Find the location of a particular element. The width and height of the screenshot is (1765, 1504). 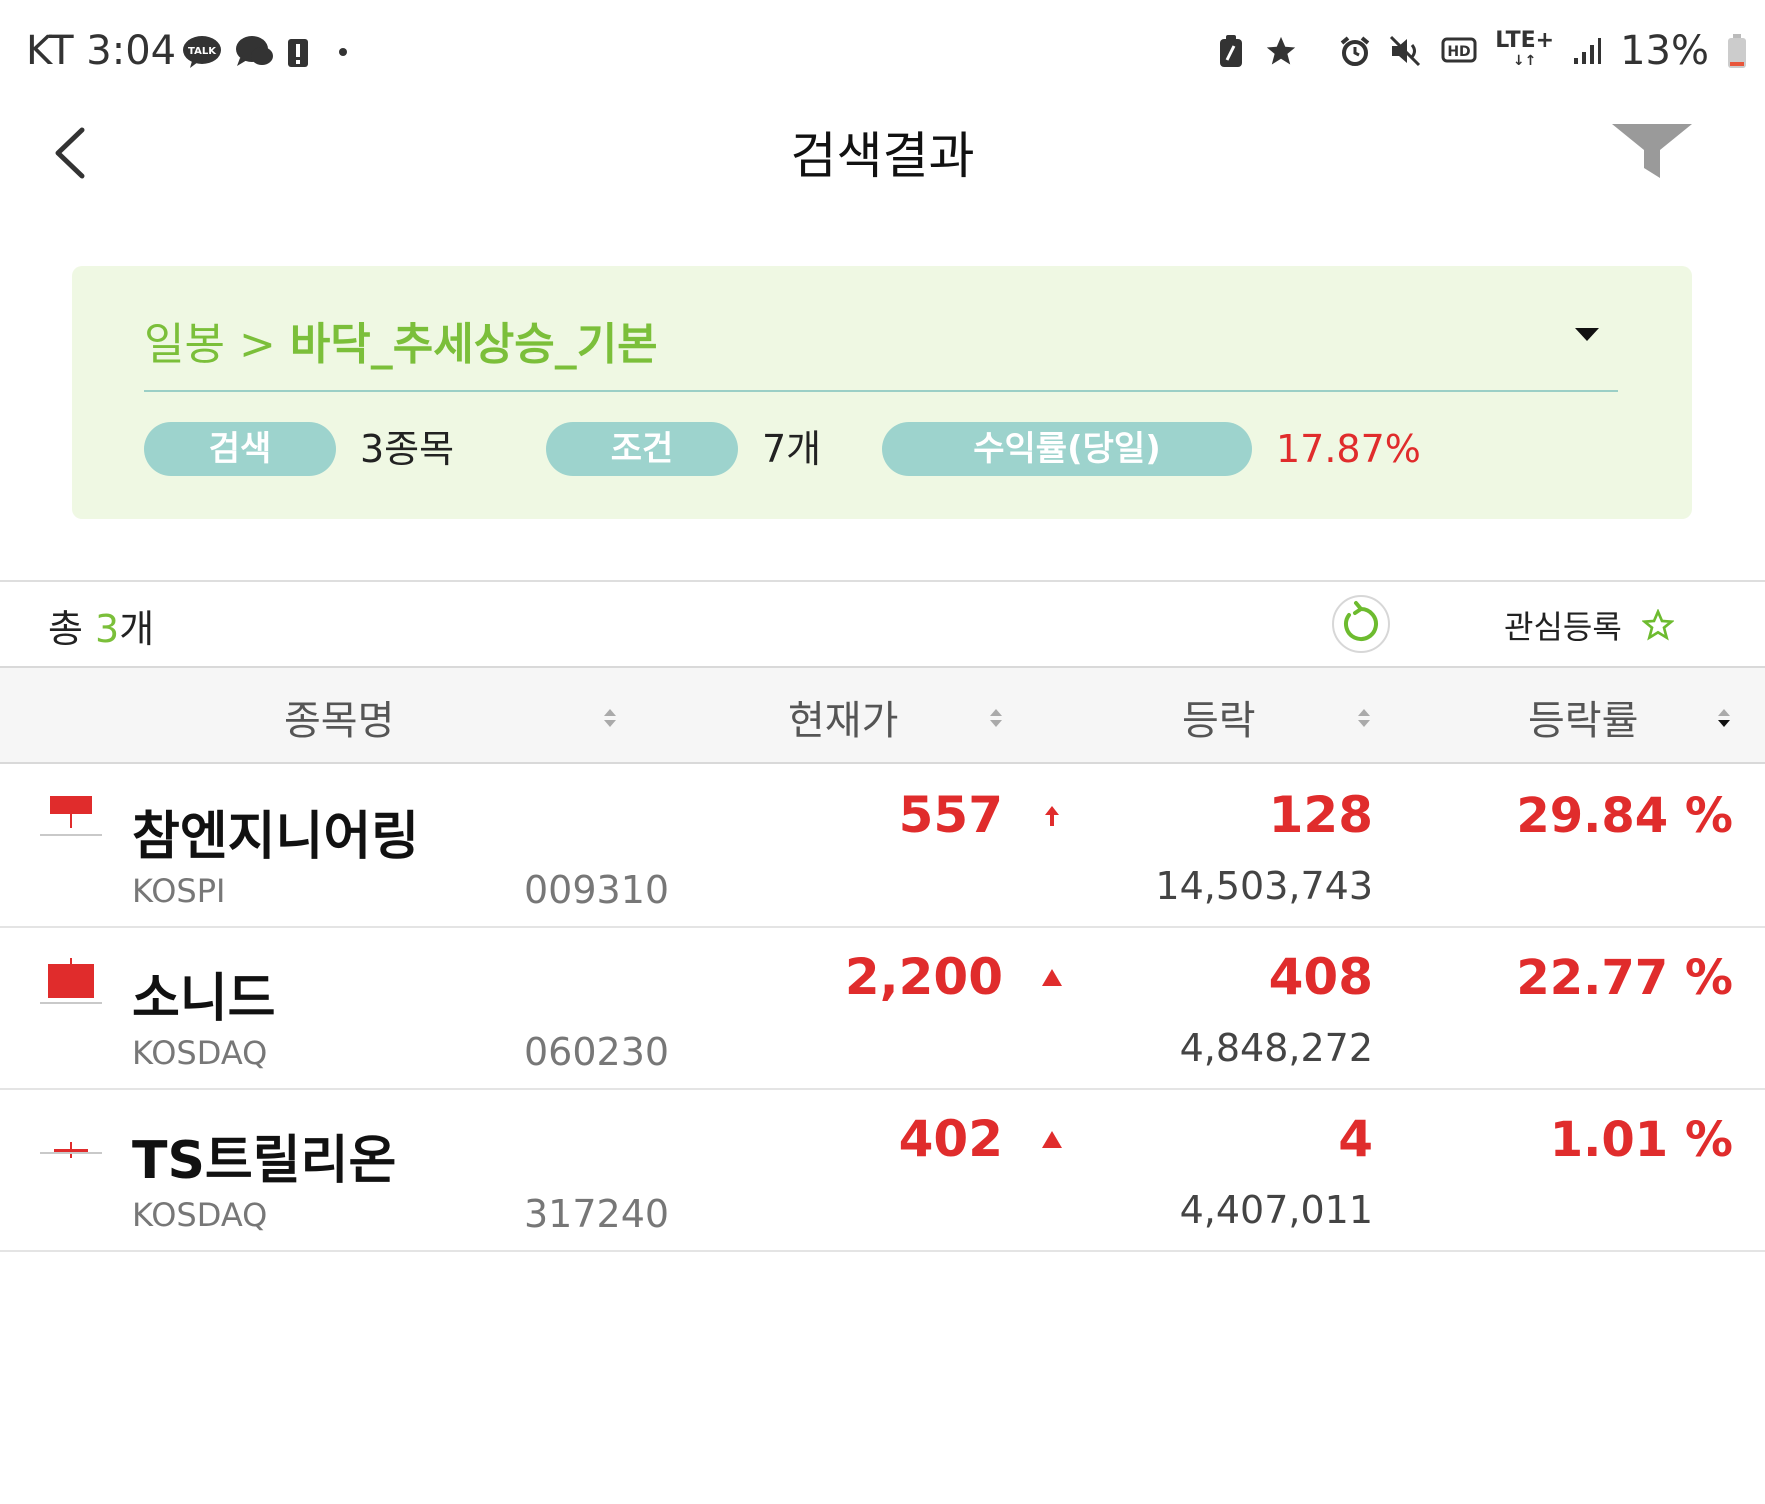

status-system-icons: HD LTE+ ↓↑ 13% is located at coordinates (1543, 51).